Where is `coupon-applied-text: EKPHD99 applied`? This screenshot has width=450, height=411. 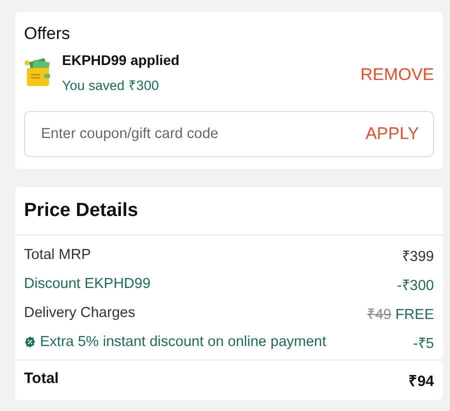 coupon-applied-text: EKPHD99 applied is located at coordinates (121, 60).